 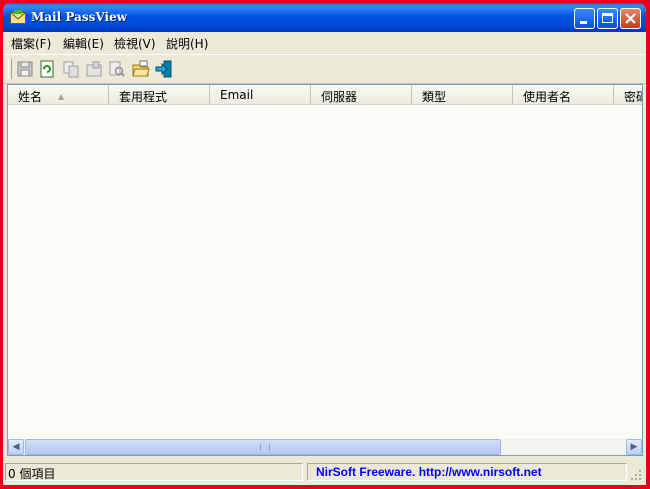 I want to click on horizontal-scrollbar: ◀ ▶, so click(x=325, y=447).